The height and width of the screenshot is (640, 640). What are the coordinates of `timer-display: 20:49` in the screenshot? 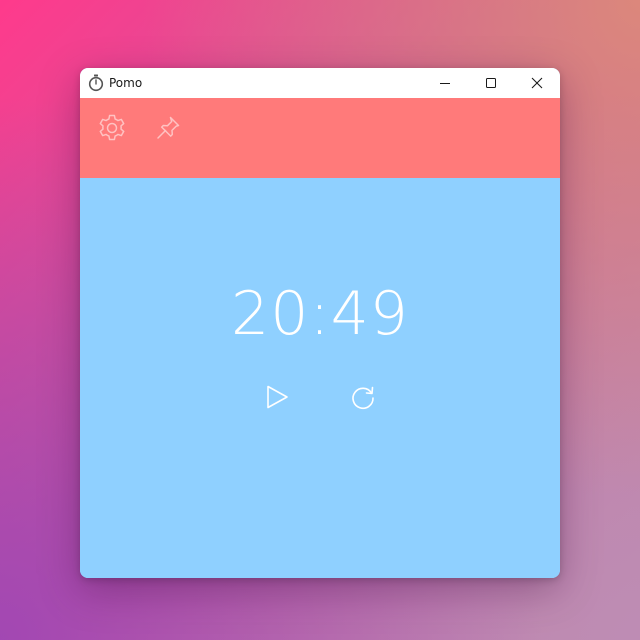 It's located at (320, 314).